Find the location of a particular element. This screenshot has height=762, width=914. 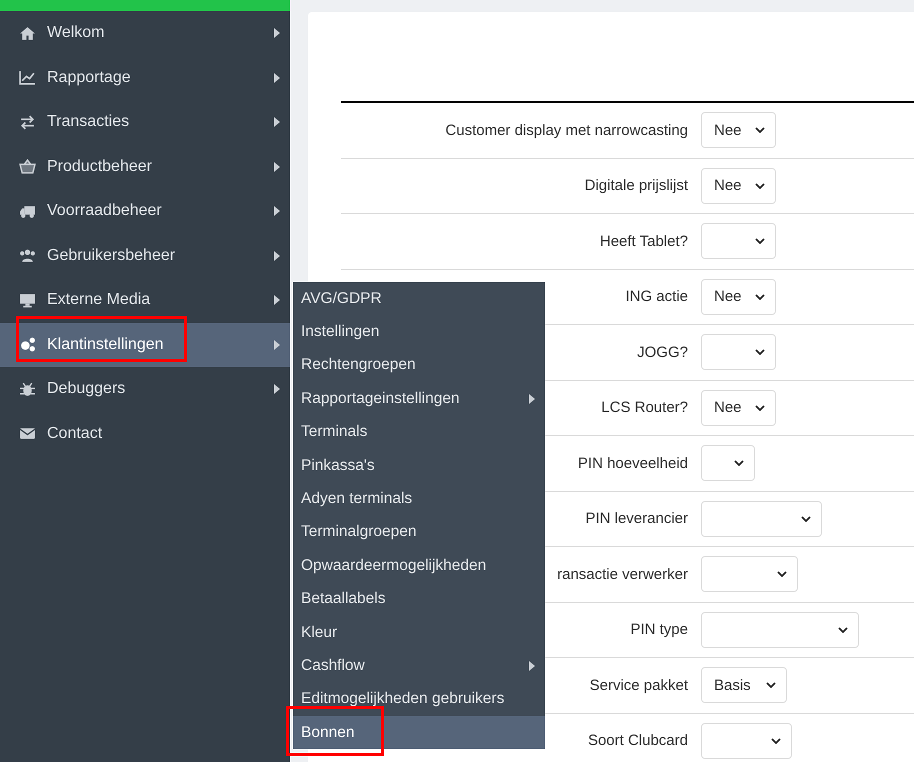

field-label: ransactie verwerker is located at coordinates (622, 574).